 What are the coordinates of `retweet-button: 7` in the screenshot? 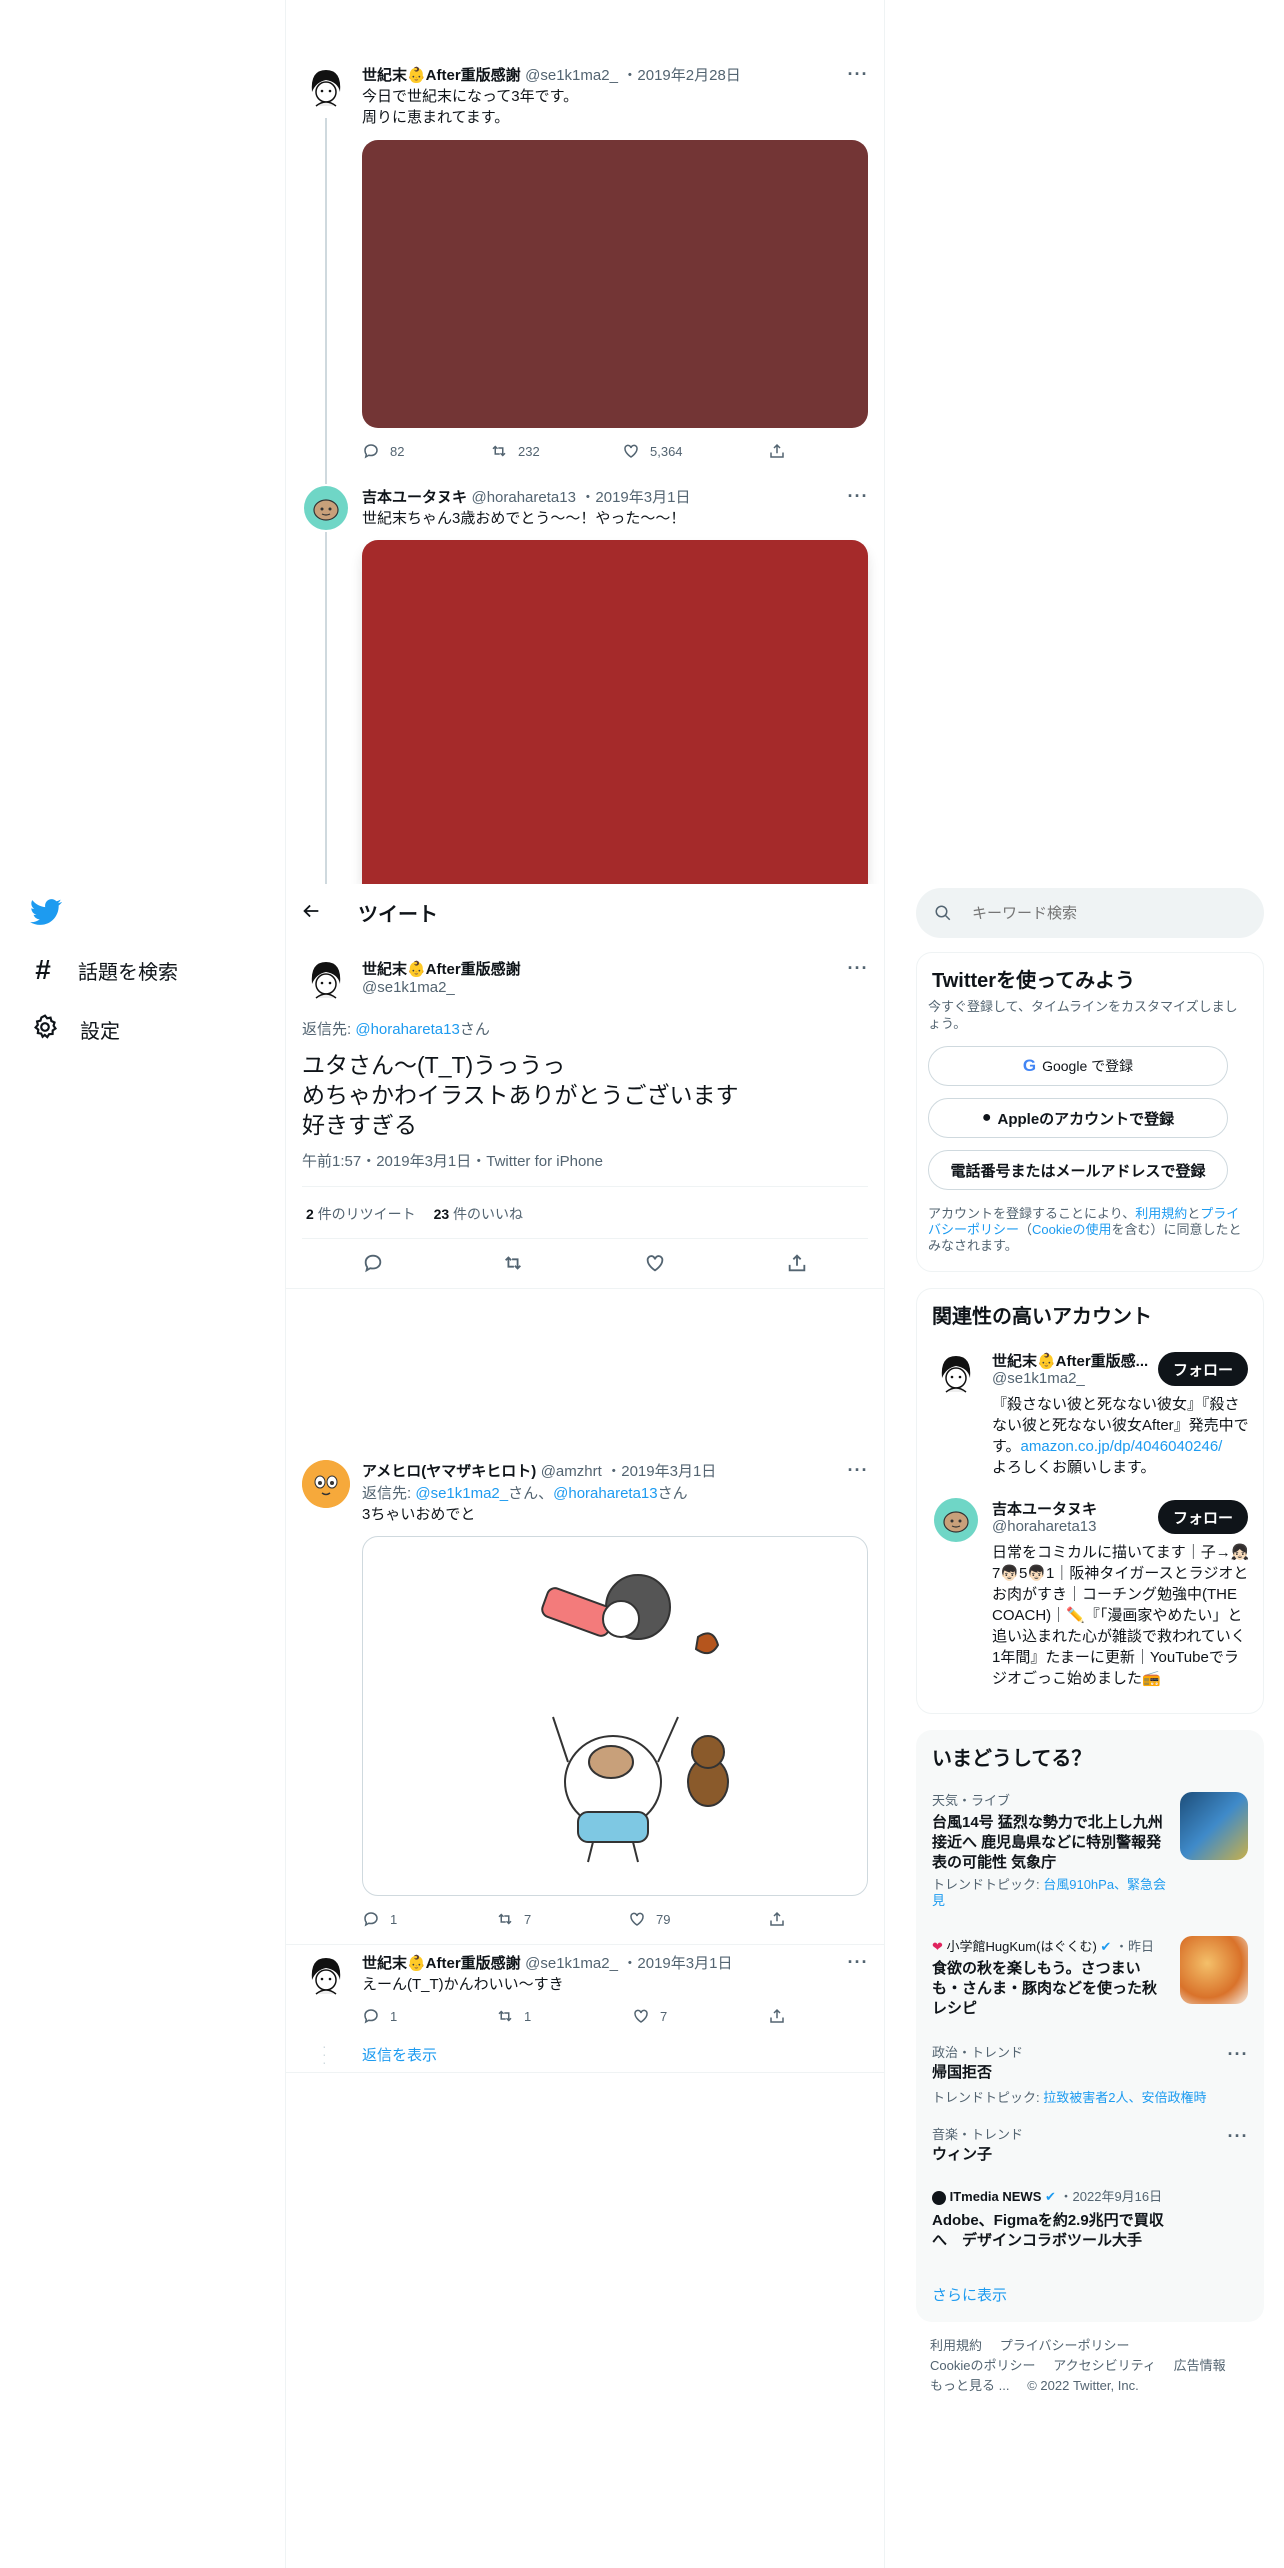 It's located at (513, 1919).